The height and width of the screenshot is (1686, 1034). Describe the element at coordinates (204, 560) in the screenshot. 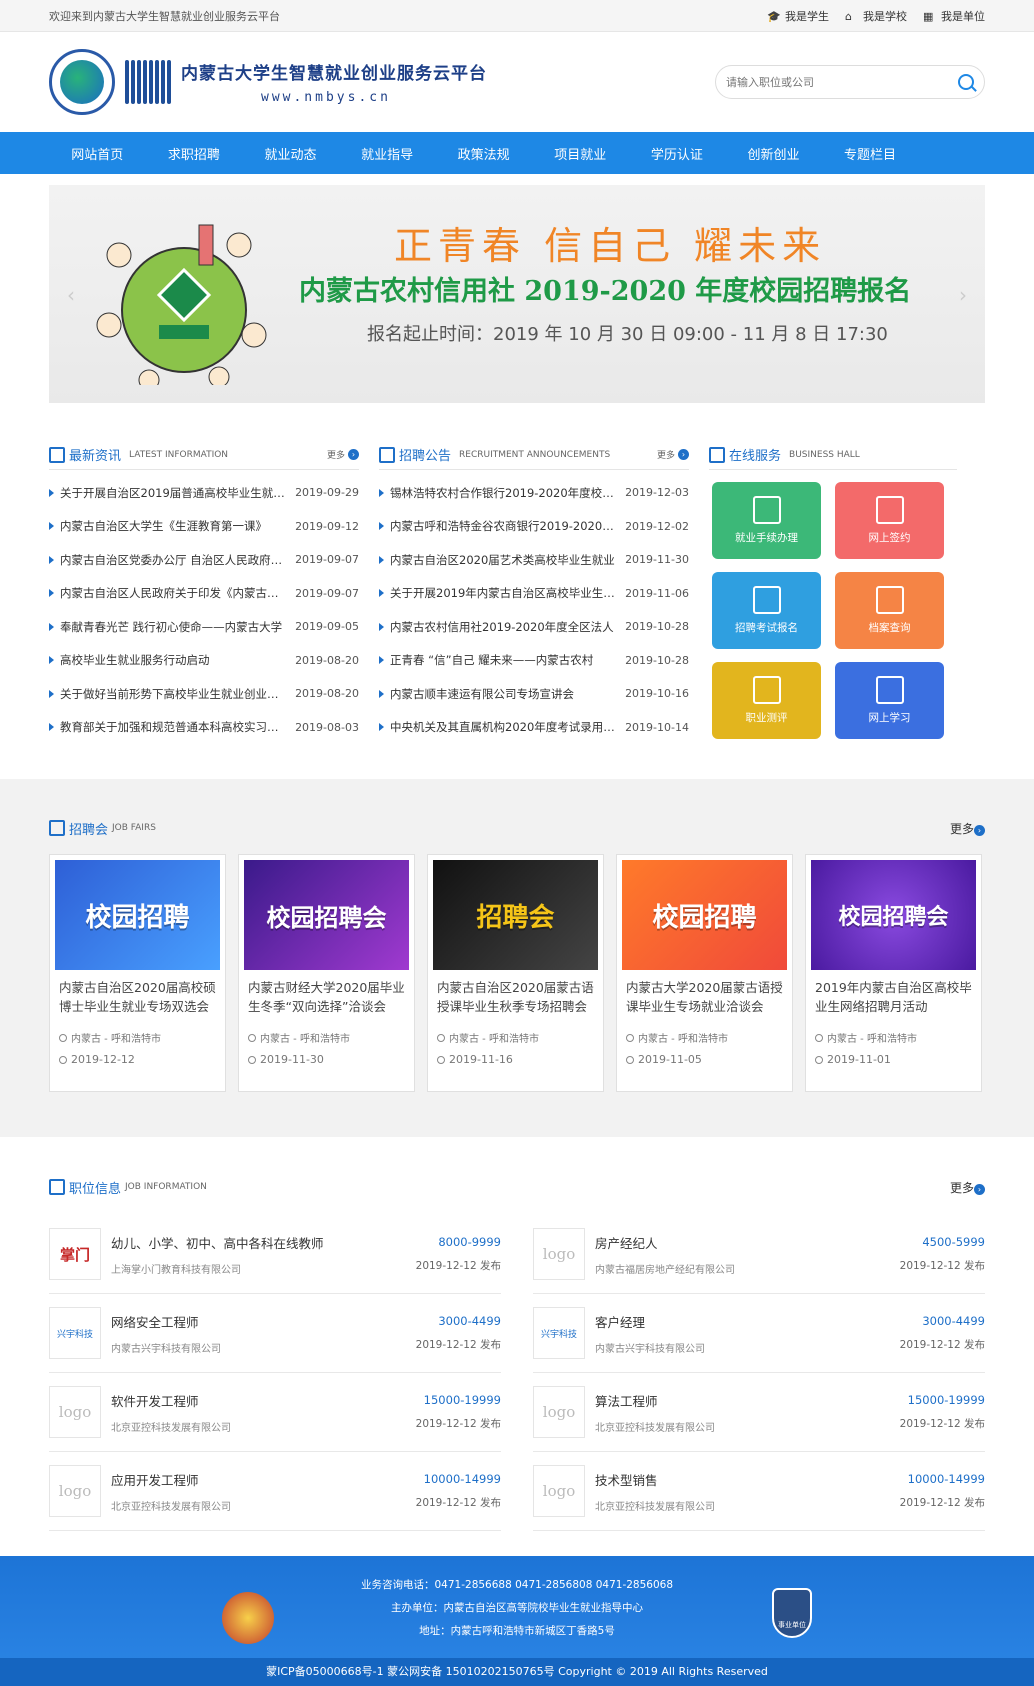

I see `list-item: 内蒙古自治区党委办公厅 自治区人民政府办公厅 2019-09-07` at that location.